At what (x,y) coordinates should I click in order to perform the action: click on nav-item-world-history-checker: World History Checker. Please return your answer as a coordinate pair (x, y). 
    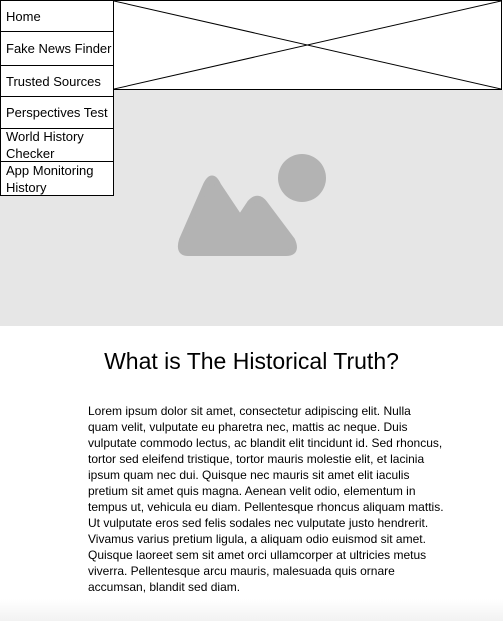
    Looking at the image, I should click on (57, 145).